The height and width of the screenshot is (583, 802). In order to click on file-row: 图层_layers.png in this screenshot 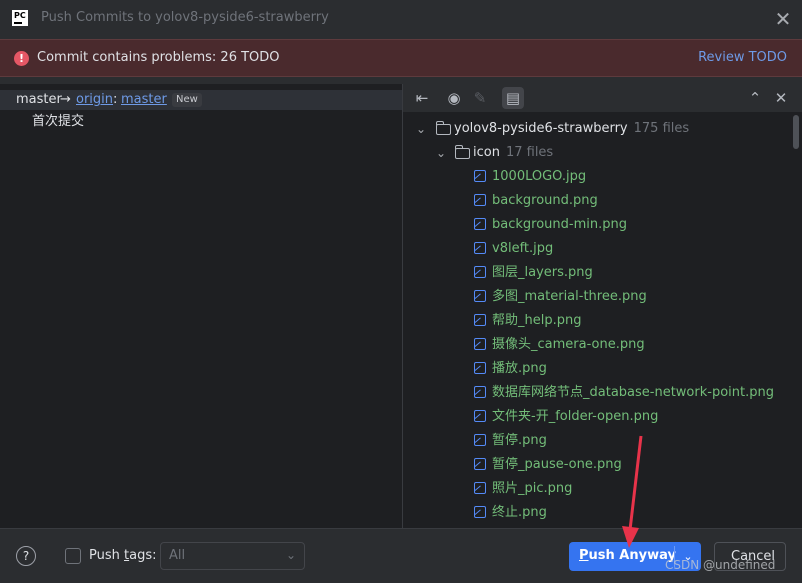, I will do `click(598, 273)`.